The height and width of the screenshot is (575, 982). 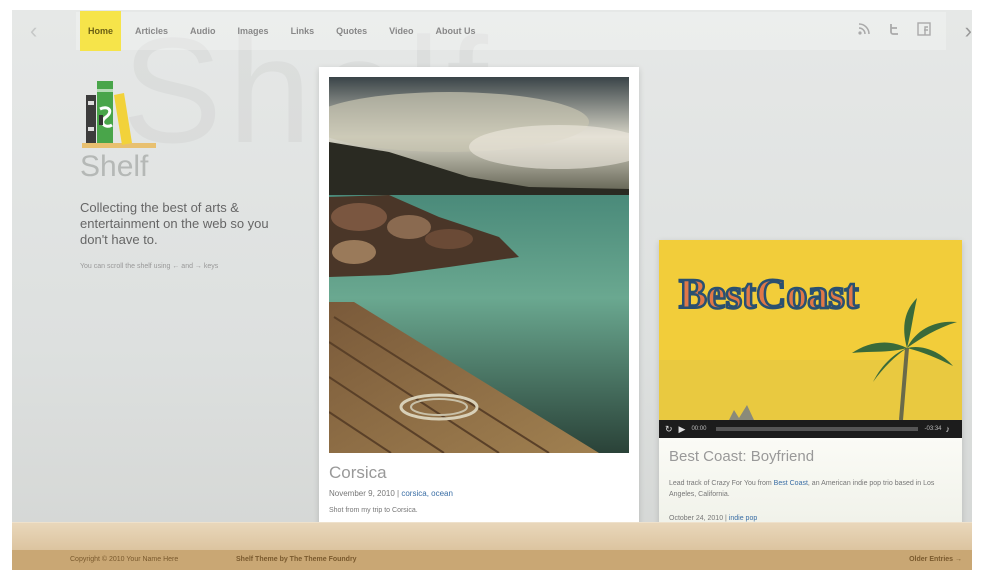 What do you see at coordinates (924, 30) in the screenshot?
I see `facebook-icon` at bounding box center [924, 30].